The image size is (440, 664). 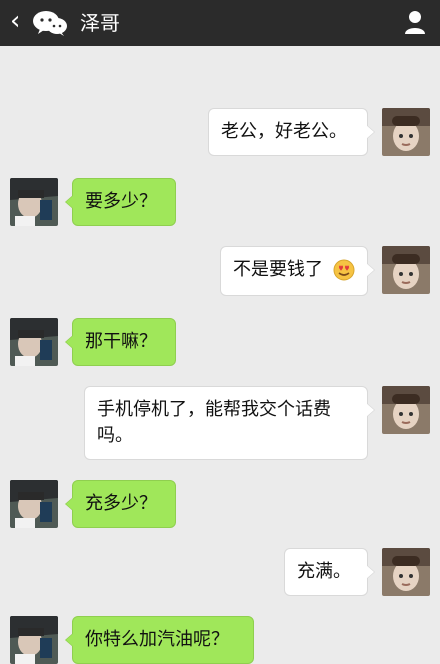 I want to click on chat-title: 泽哥, so click(x=100, y=23).